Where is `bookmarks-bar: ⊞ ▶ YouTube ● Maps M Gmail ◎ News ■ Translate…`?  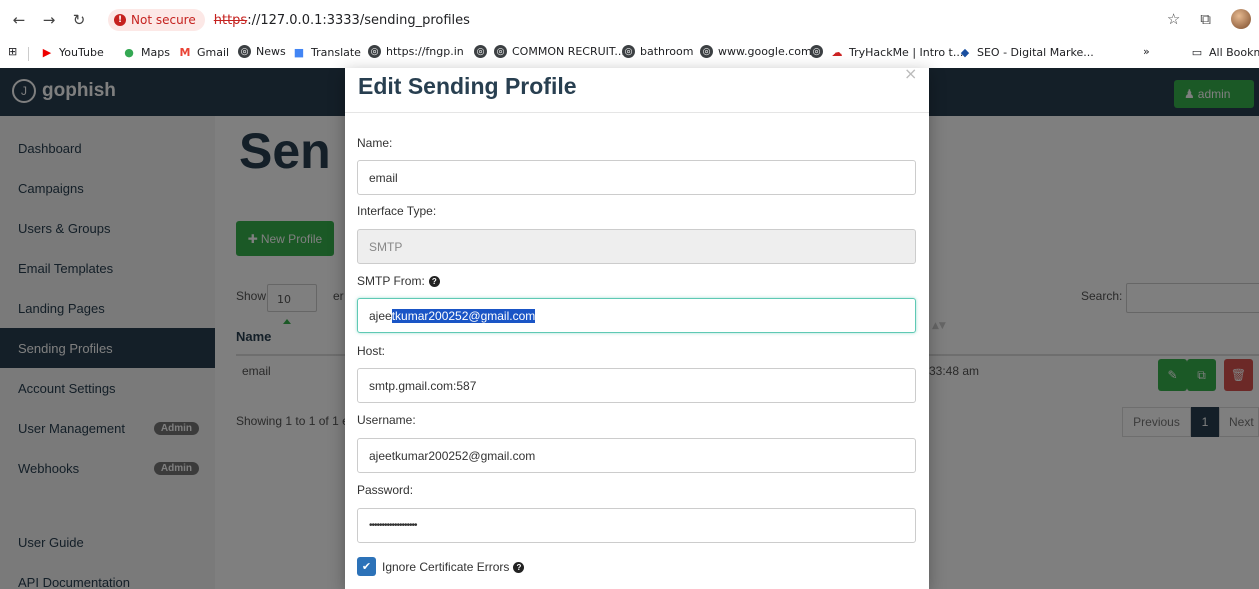
bookmarks-bar: ⊞ ▶ YouTube ● Maps M Gmail ◎ News ■ Translate… is located at coordinates (629, 54).